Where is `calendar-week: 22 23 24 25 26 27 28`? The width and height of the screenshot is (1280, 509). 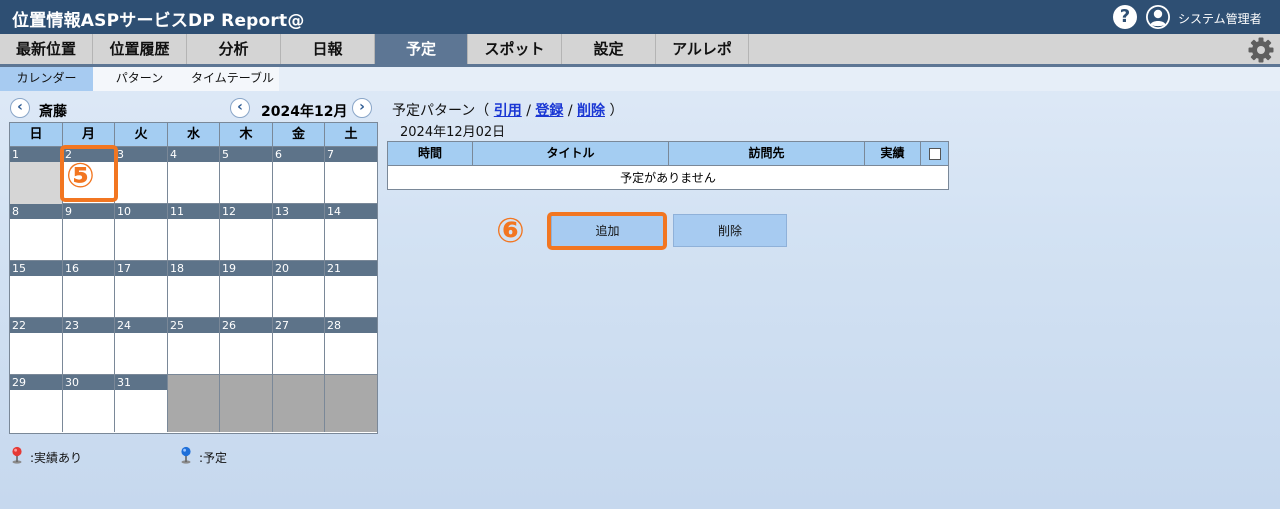
calendar-week: 22 23 24 25 26 27 28 is located at coordinates (193, 346).